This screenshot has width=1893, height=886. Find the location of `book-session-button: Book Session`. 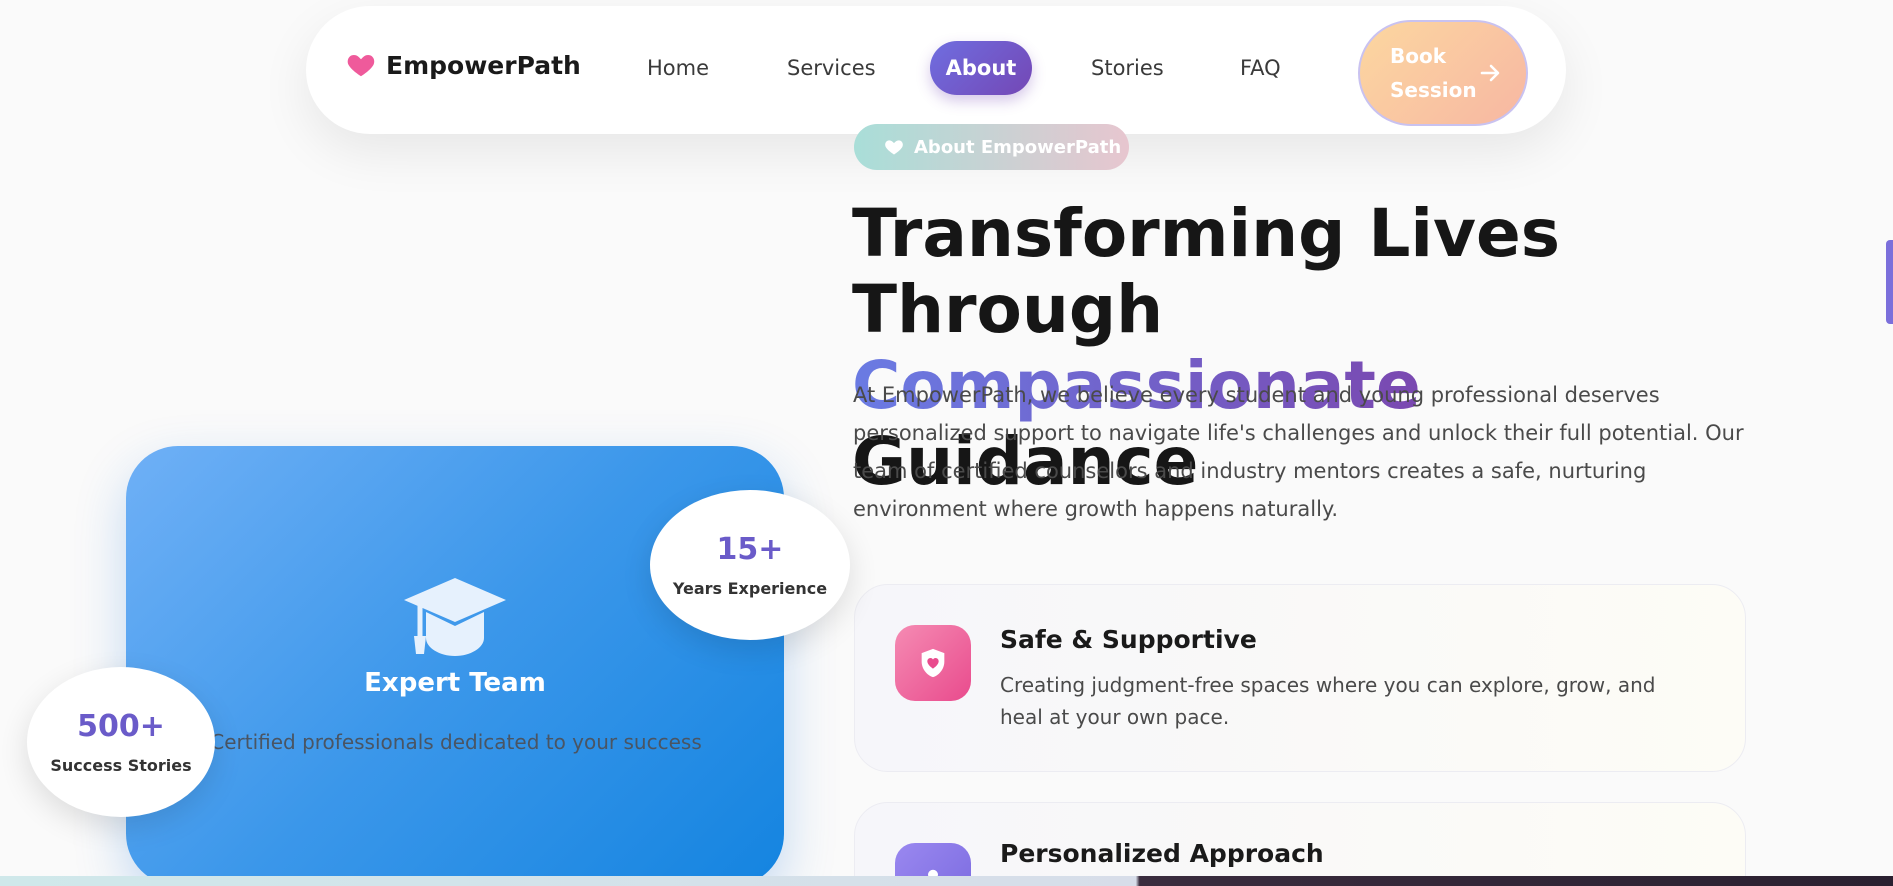

book-session-button: Book Session is located at coordinates (1443, 73).